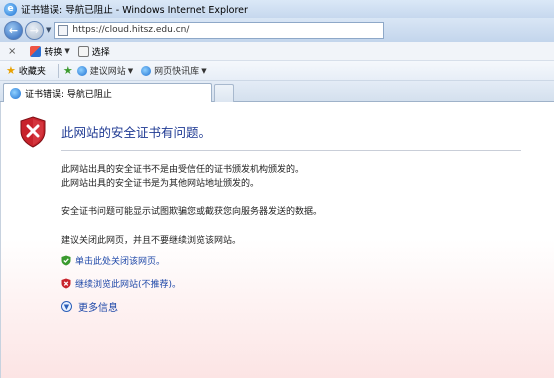 This screenshot has height=378, width=554. What do you see at coordinates (12, 51) in the screenshot?
I see `close-toolbar-icon: ×` at bounding box center [12, 51].